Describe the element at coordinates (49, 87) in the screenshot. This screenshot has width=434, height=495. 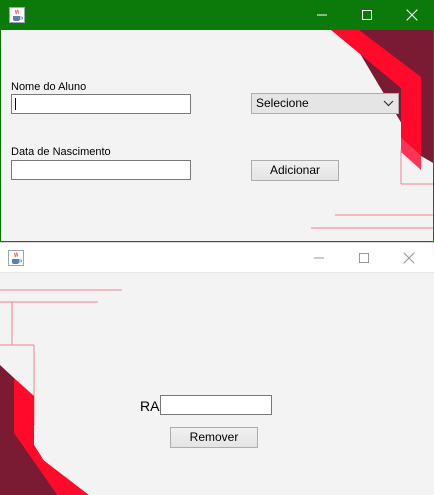
I see `student-name-label: Nome do Aluno` at that location.